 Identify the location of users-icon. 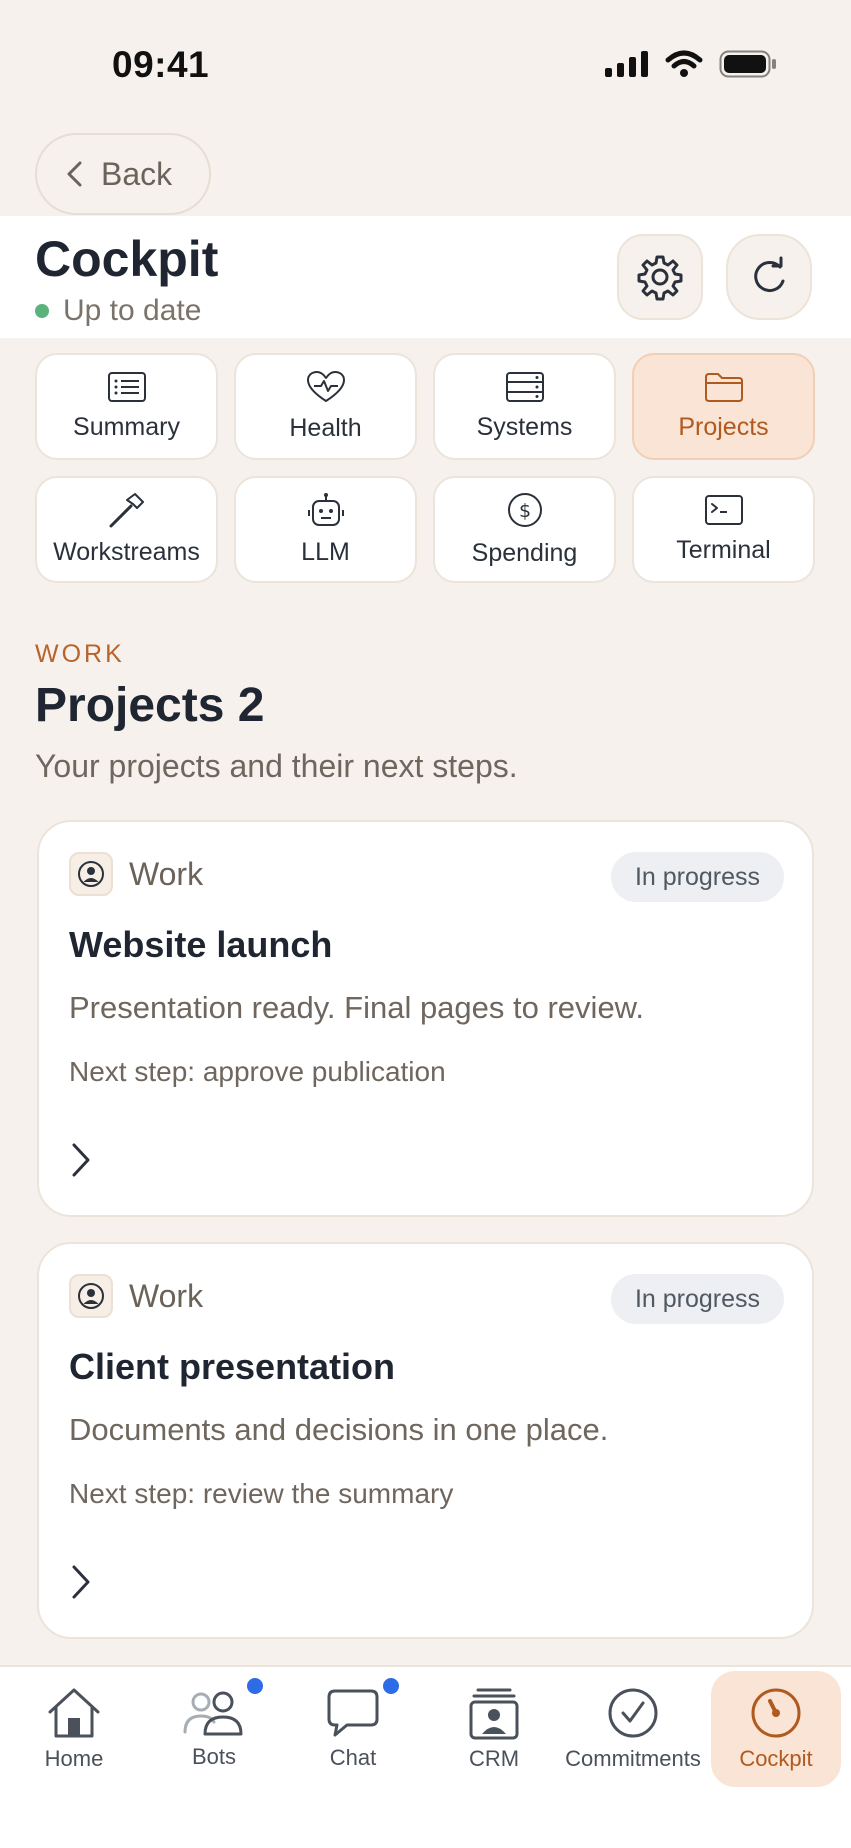
(213, 1713).